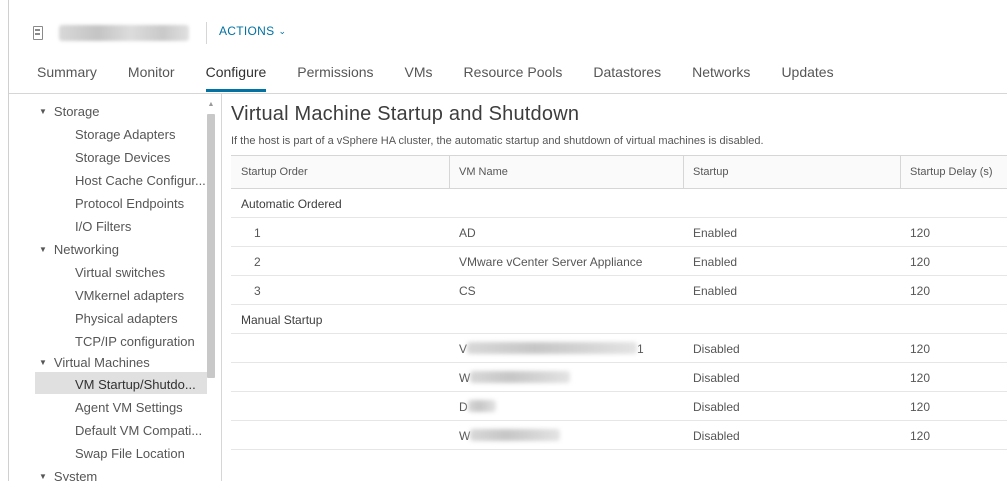  I want to click on sidebar-item-swap-file-location: Swap File Location, so click(143, 453).